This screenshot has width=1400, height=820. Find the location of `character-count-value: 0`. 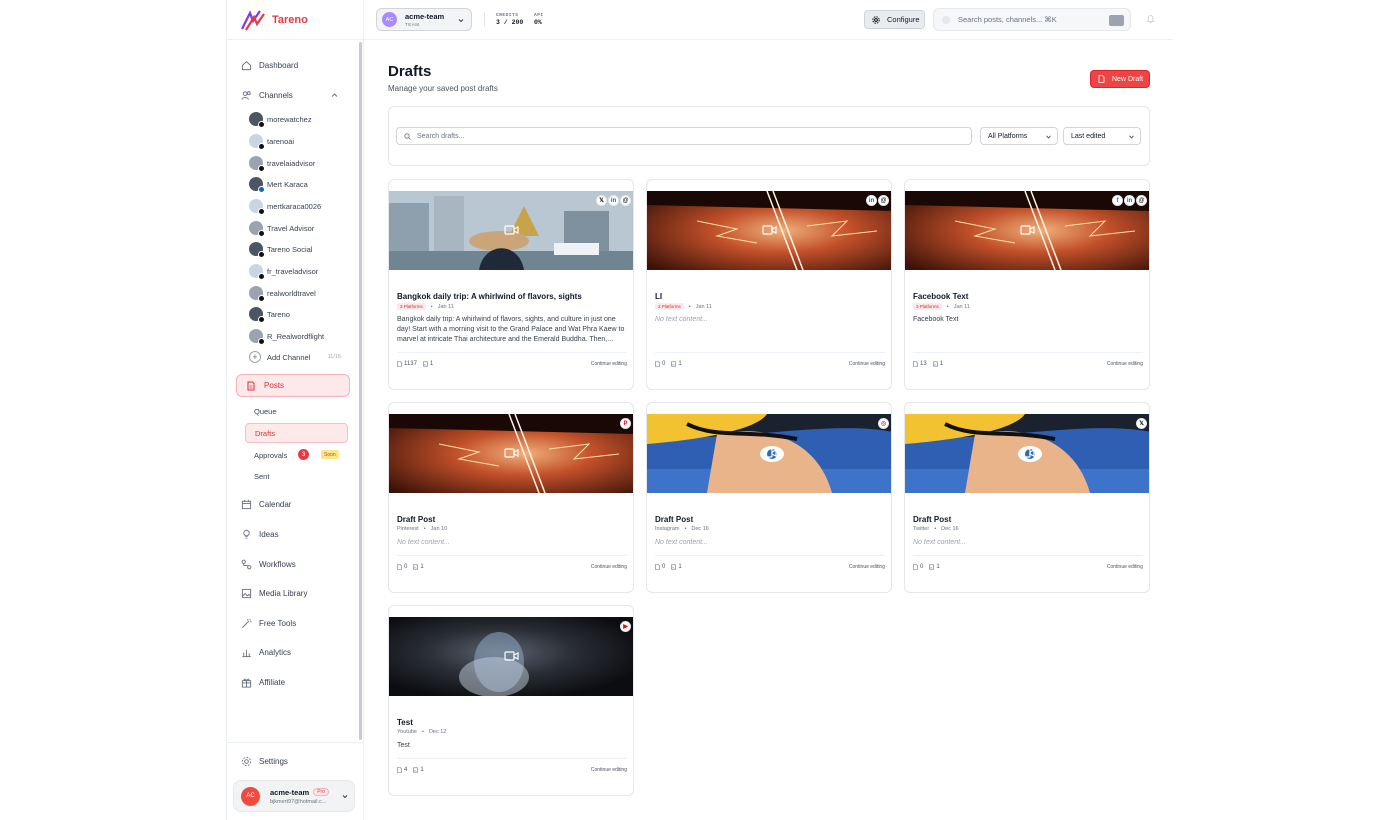

character-count-value: 0 is located at coordinates (922, 567).